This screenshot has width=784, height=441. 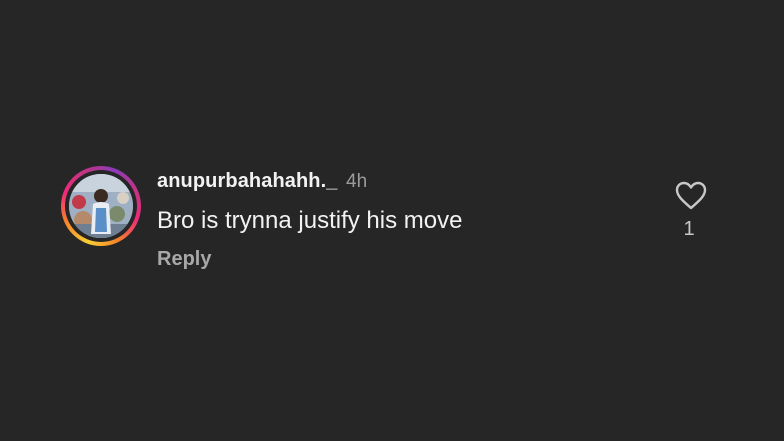 I want to click on heart-outline-icon, so click(x=691, y=195).